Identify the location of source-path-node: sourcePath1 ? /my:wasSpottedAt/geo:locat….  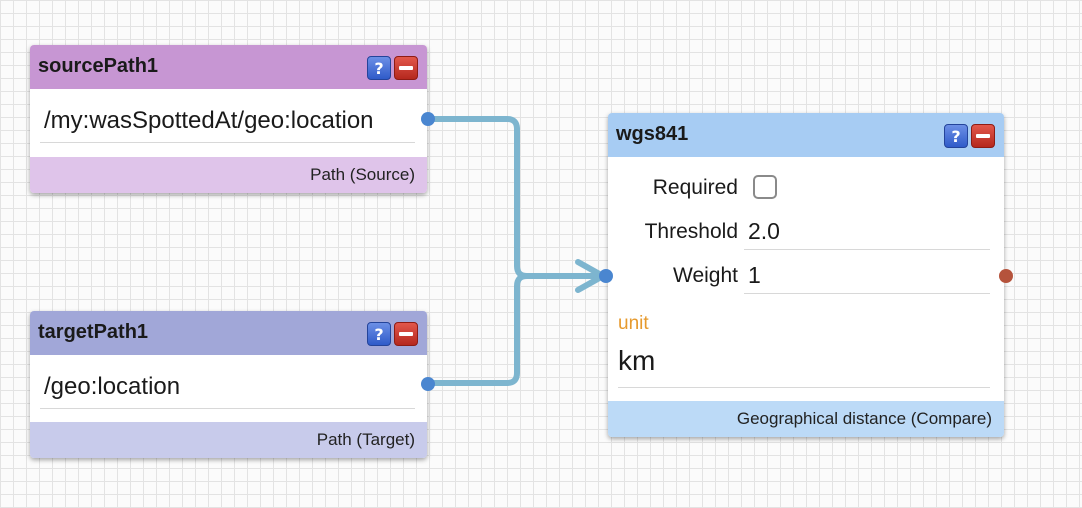
(228, 119).